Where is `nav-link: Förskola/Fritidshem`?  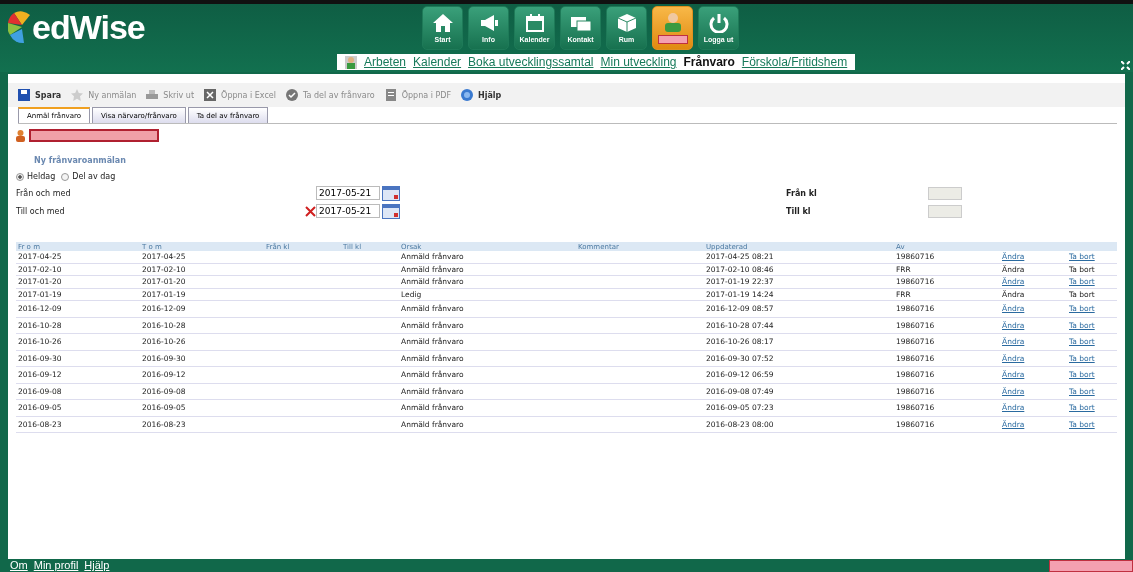 nav-link: Förskola/Fritidshem is located at coordinates (794, 62).